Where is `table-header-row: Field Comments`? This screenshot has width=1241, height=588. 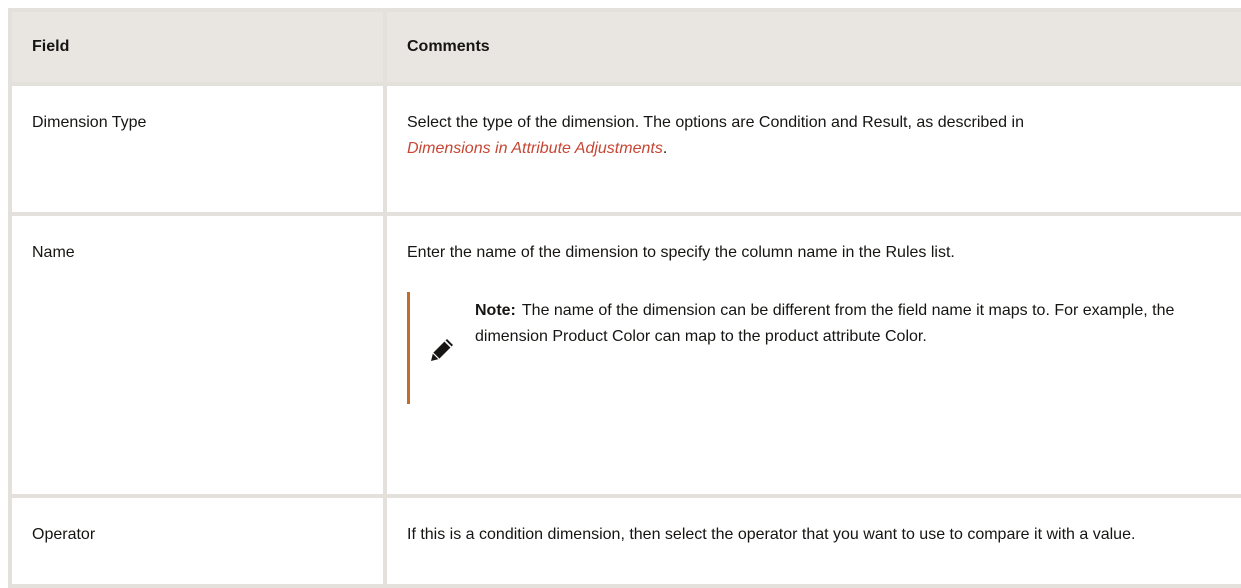 table-header-row: Field Comments is located at coordinates (624, 47).